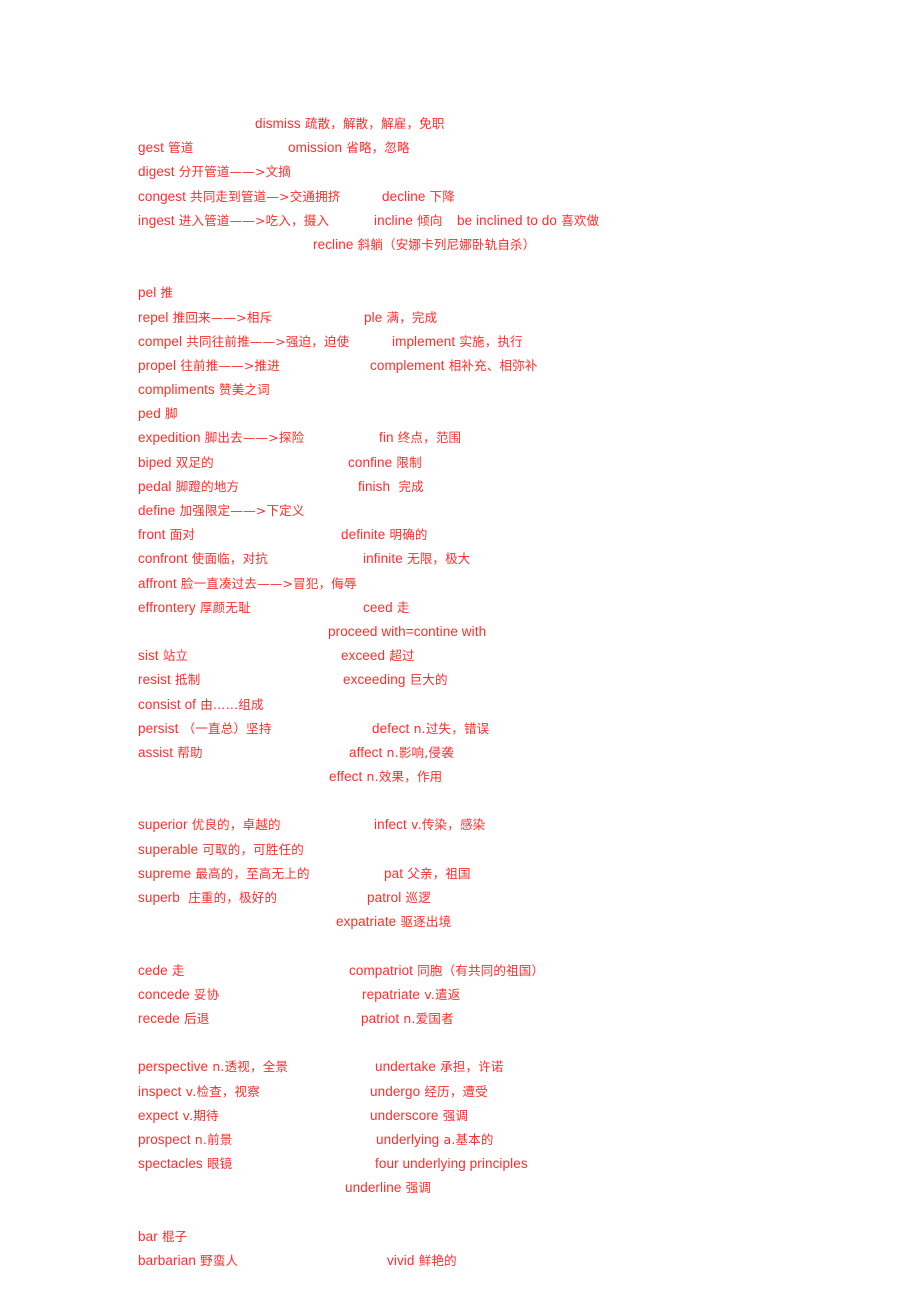 The width and height of the screenshot is (920, 1302). Describe the element at coordinates (158, 728) in the screenshot. I see `vocab-term: persist` at that location.